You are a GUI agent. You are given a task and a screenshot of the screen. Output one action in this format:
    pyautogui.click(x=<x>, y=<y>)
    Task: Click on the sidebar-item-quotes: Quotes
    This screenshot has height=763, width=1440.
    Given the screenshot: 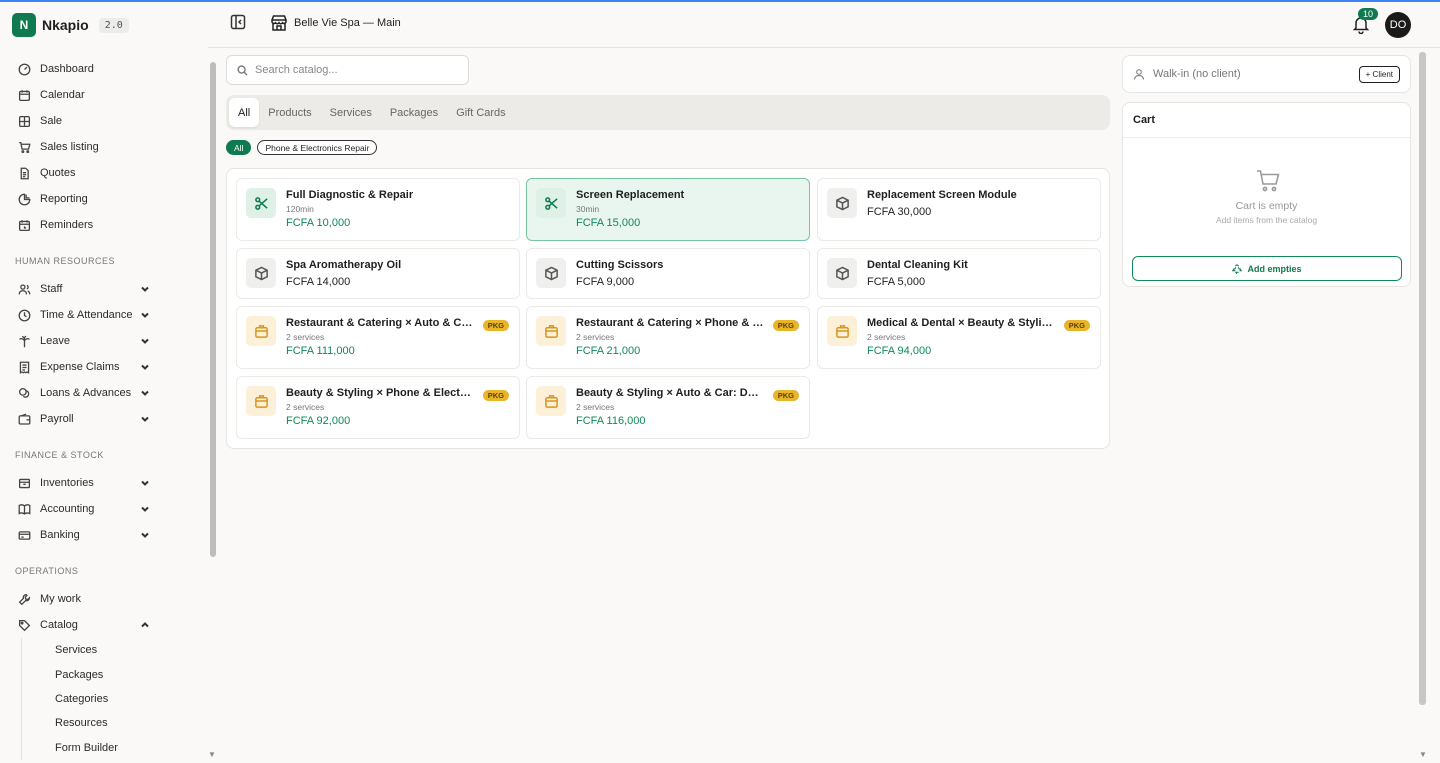 What is the action you would take?
    pyautogui.click(x=104, y=173)
    